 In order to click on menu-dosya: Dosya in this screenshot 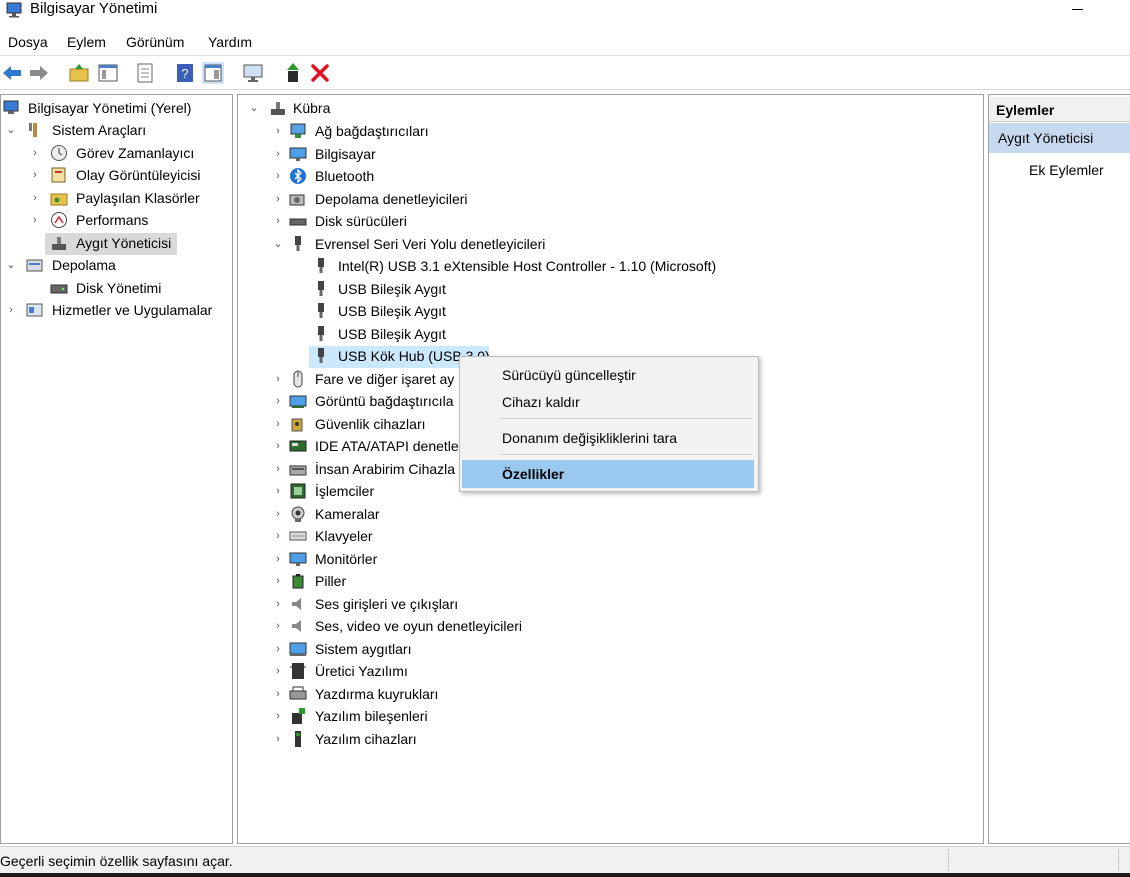, I will do `click(28, 42)`.